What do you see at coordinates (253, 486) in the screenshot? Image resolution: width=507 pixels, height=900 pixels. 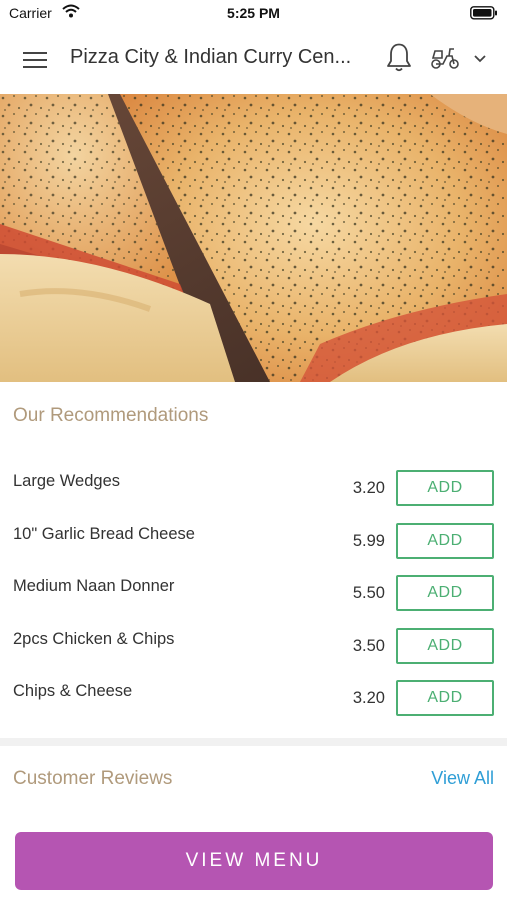 I see `list-item: Large Wedges 3.20 ADD` at bounding box center [253, 486].